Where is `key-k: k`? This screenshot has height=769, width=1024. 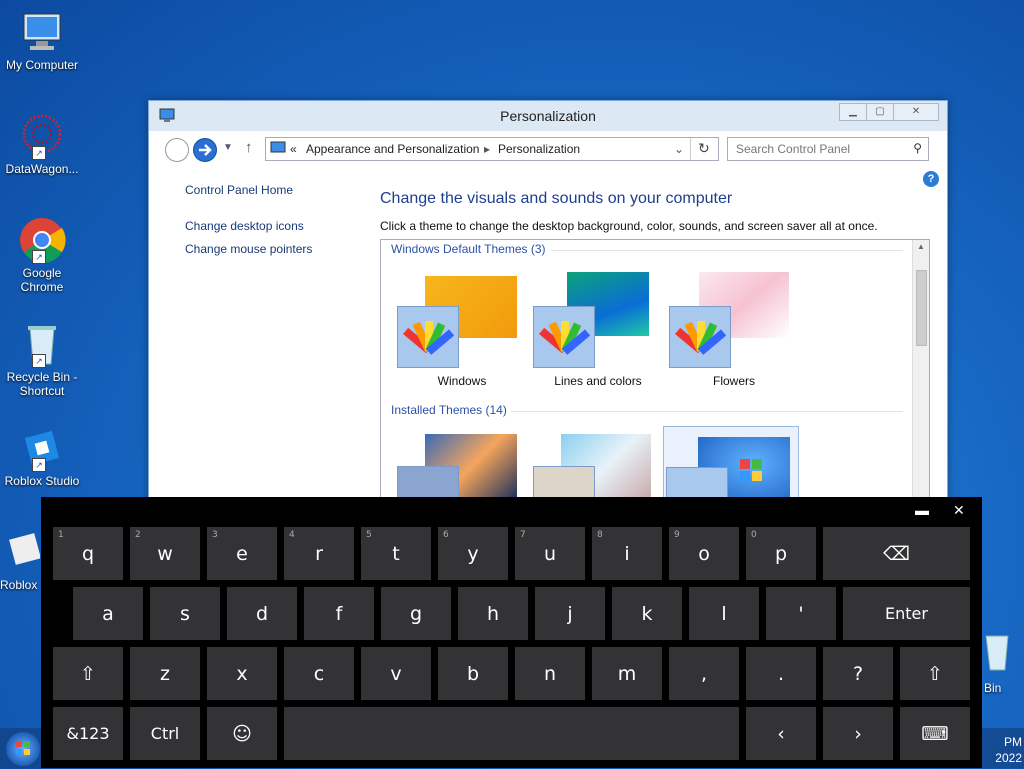
key-k: k is located at coordinates (647, 613).